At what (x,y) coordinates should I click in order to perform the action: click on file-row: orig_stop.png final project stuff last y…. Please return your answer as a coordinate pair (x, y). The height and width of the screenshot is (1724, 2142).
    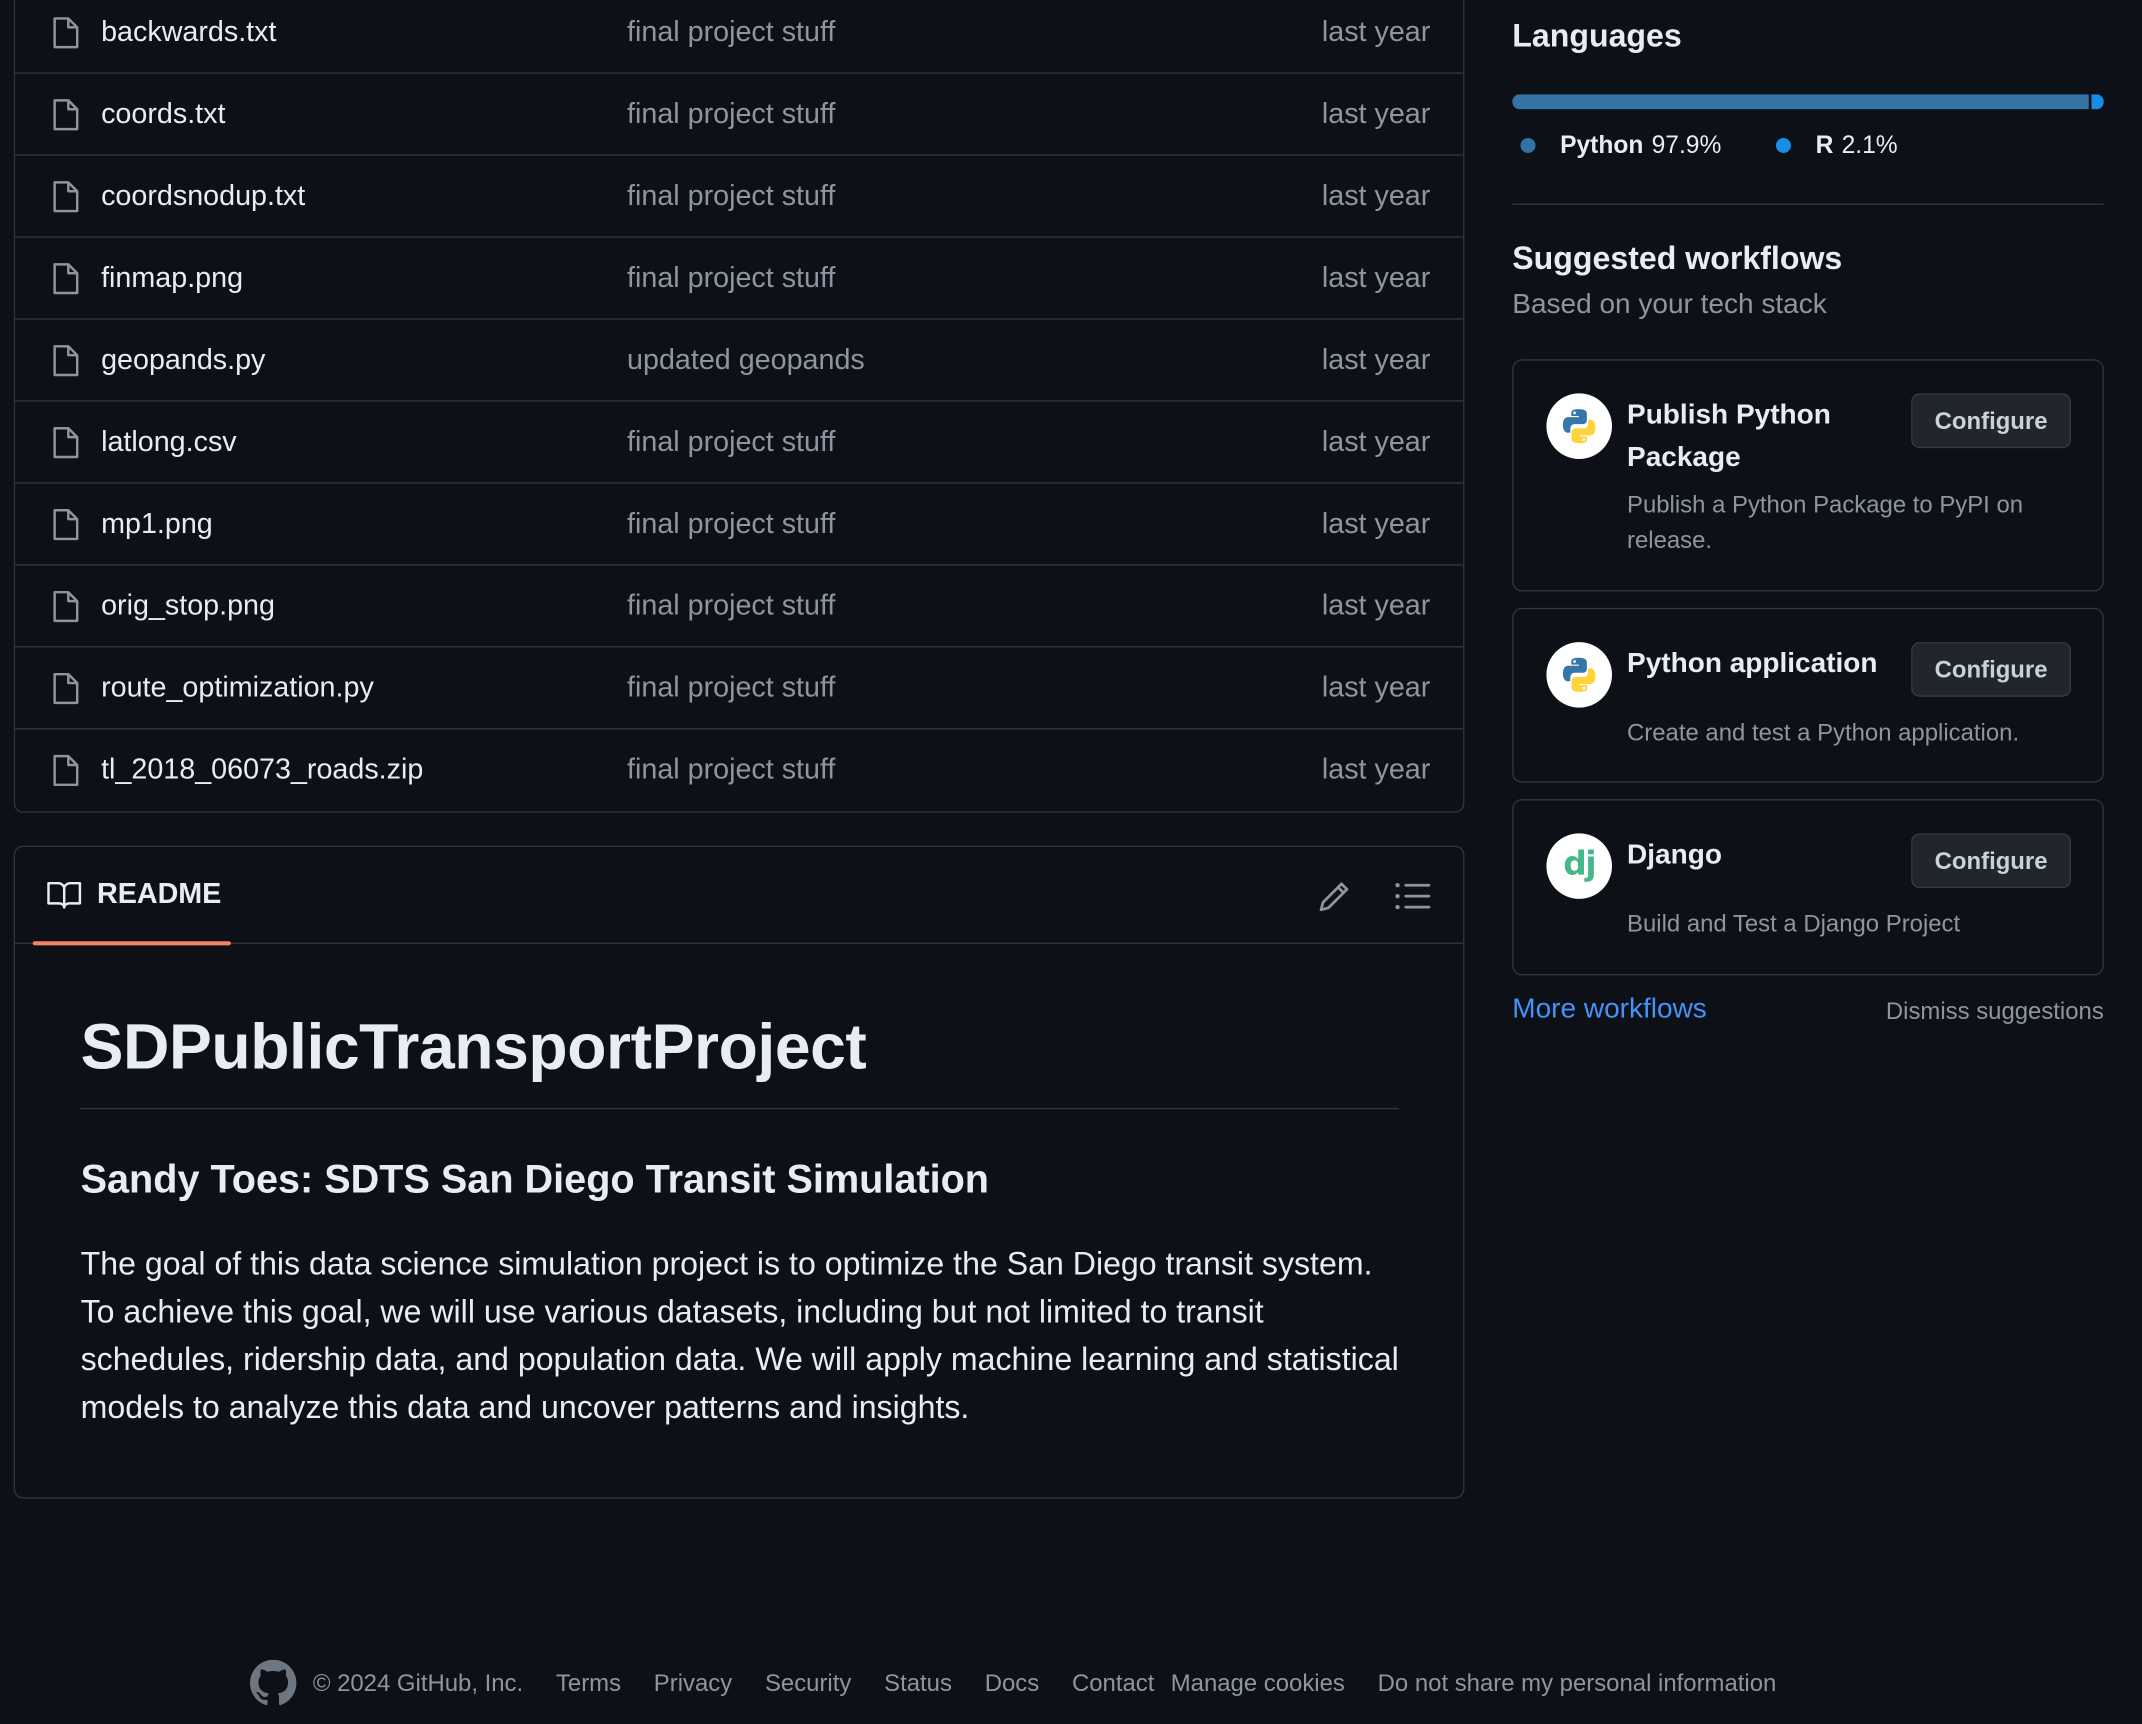
    Looking at the image, I should click on (739, 607).